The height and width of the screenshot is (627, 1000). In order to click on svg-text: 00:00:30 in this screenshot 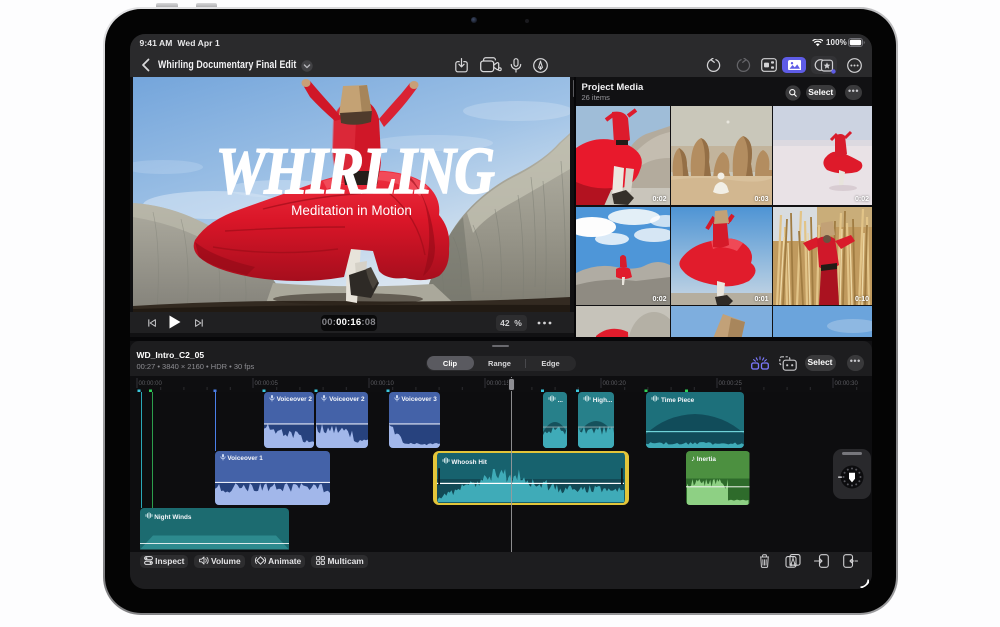, I will do `click(847, 384)`.